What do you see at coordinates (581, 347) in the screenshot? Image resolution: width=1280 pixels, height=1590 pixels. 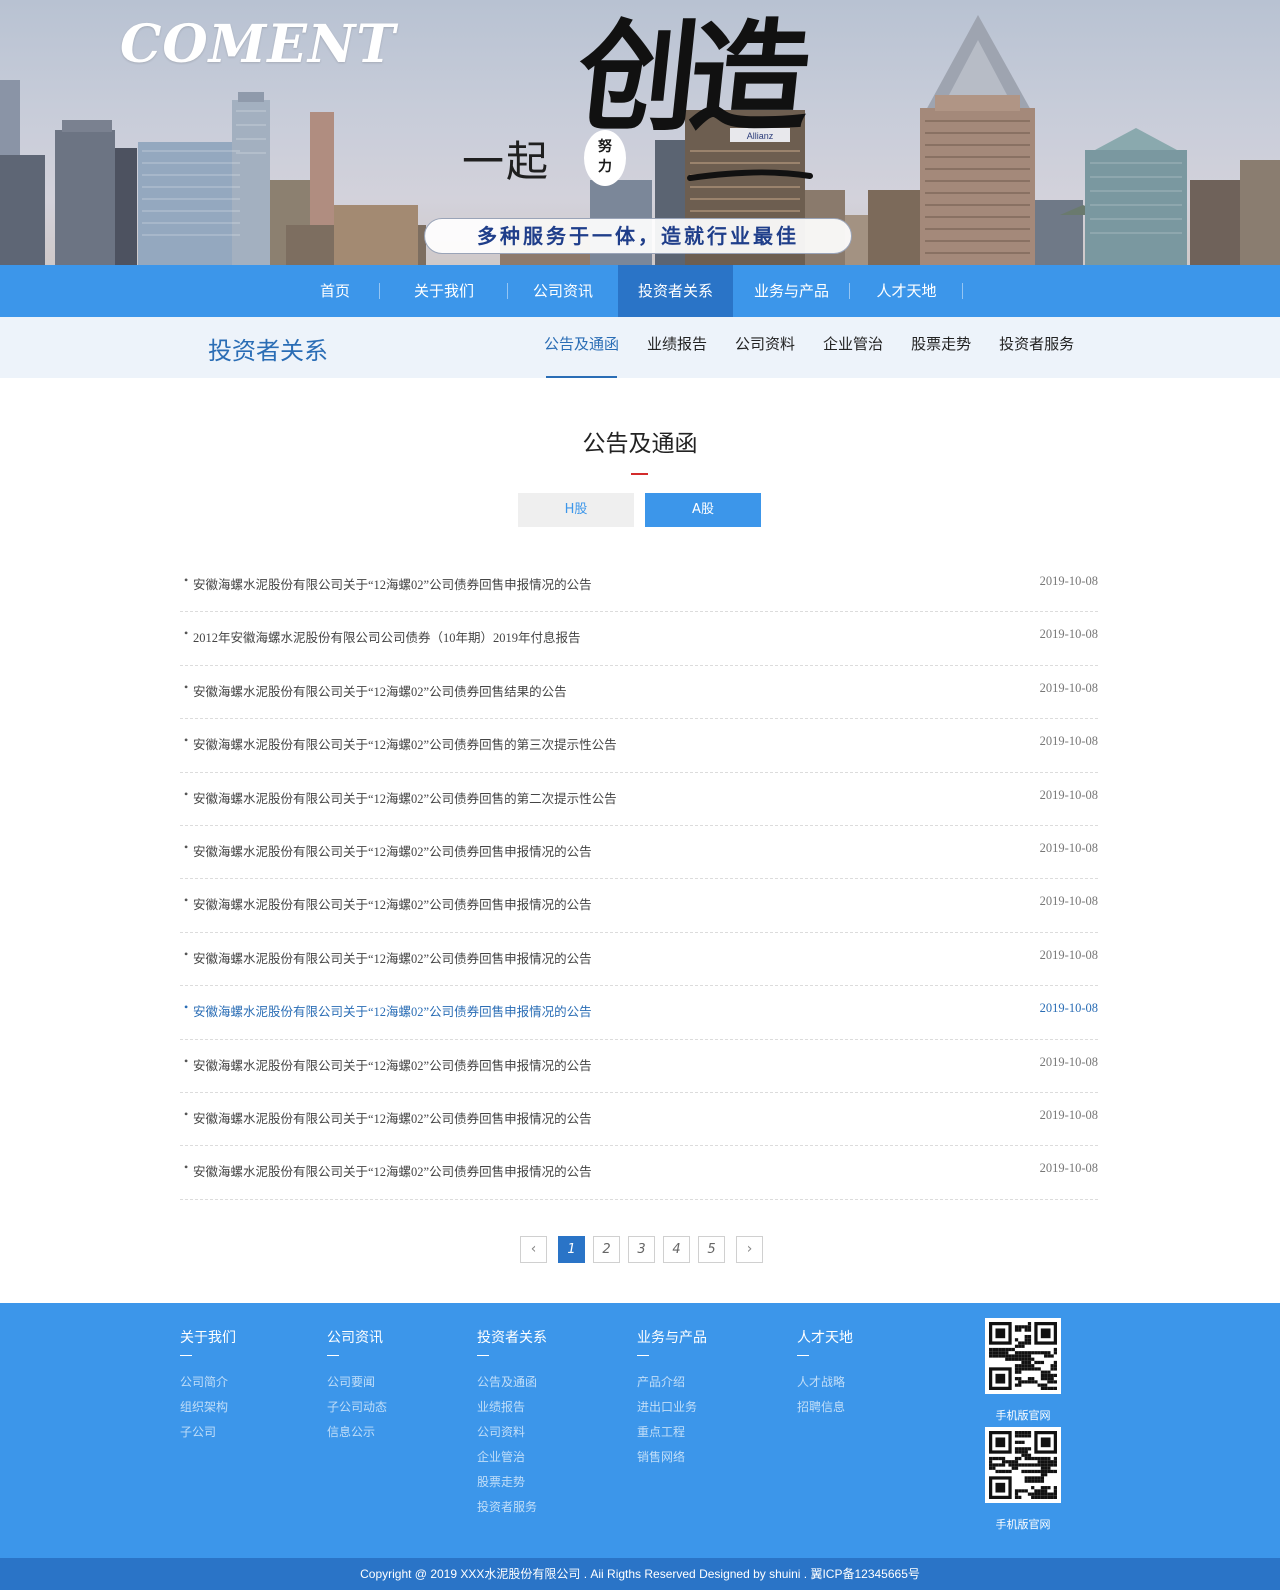 I see `tab-announcements: 公告及通函` at bounding box center [581, 347].